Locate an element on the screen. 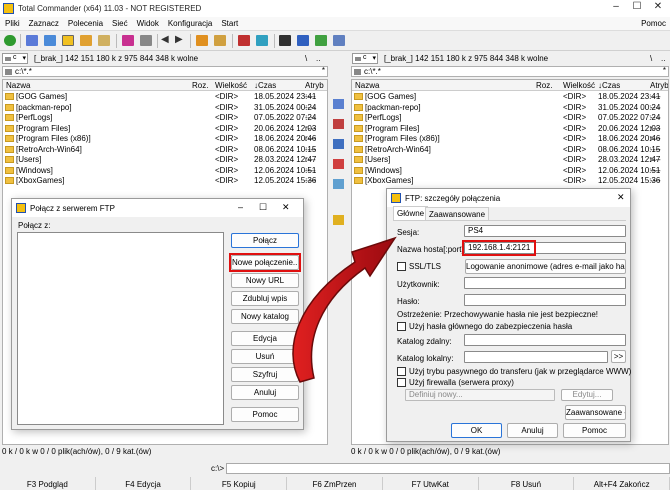 This screenshot has height=490, width=670. right-hotlist-icon: * is located at coordinates (664, 70).